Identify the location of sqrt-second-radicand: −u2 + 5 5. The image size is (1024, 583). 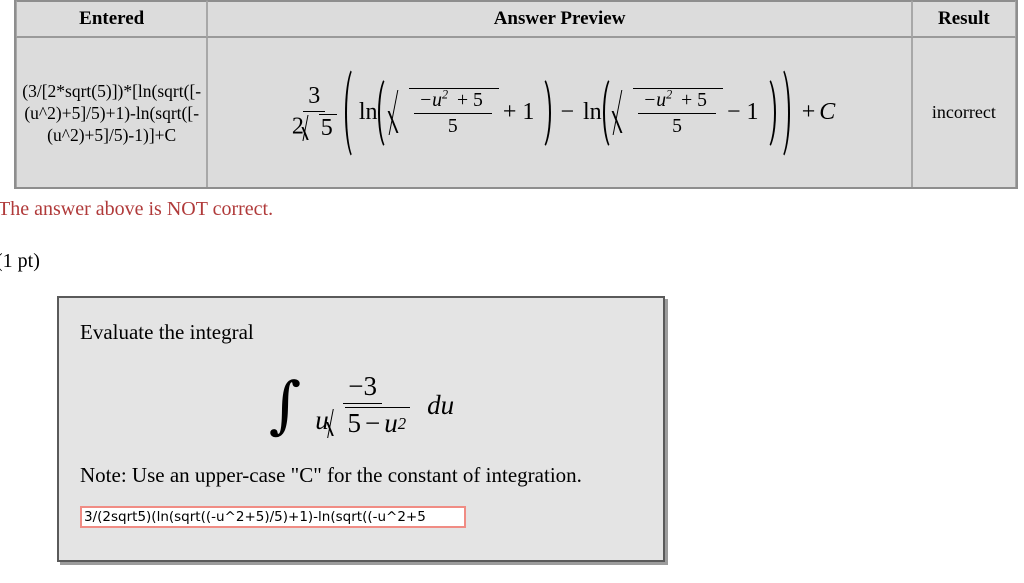
(678, 112).